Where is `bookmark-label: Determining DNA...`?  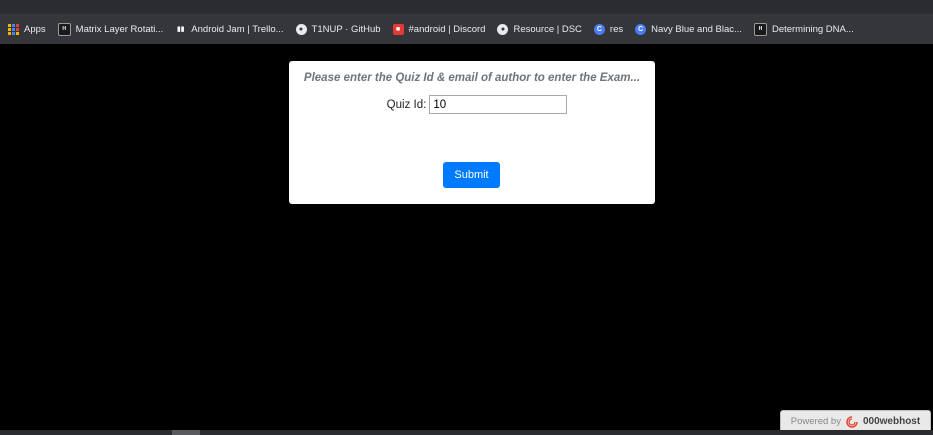
bookmark-label: Determining DNA... is located at coordinates (812, 29).